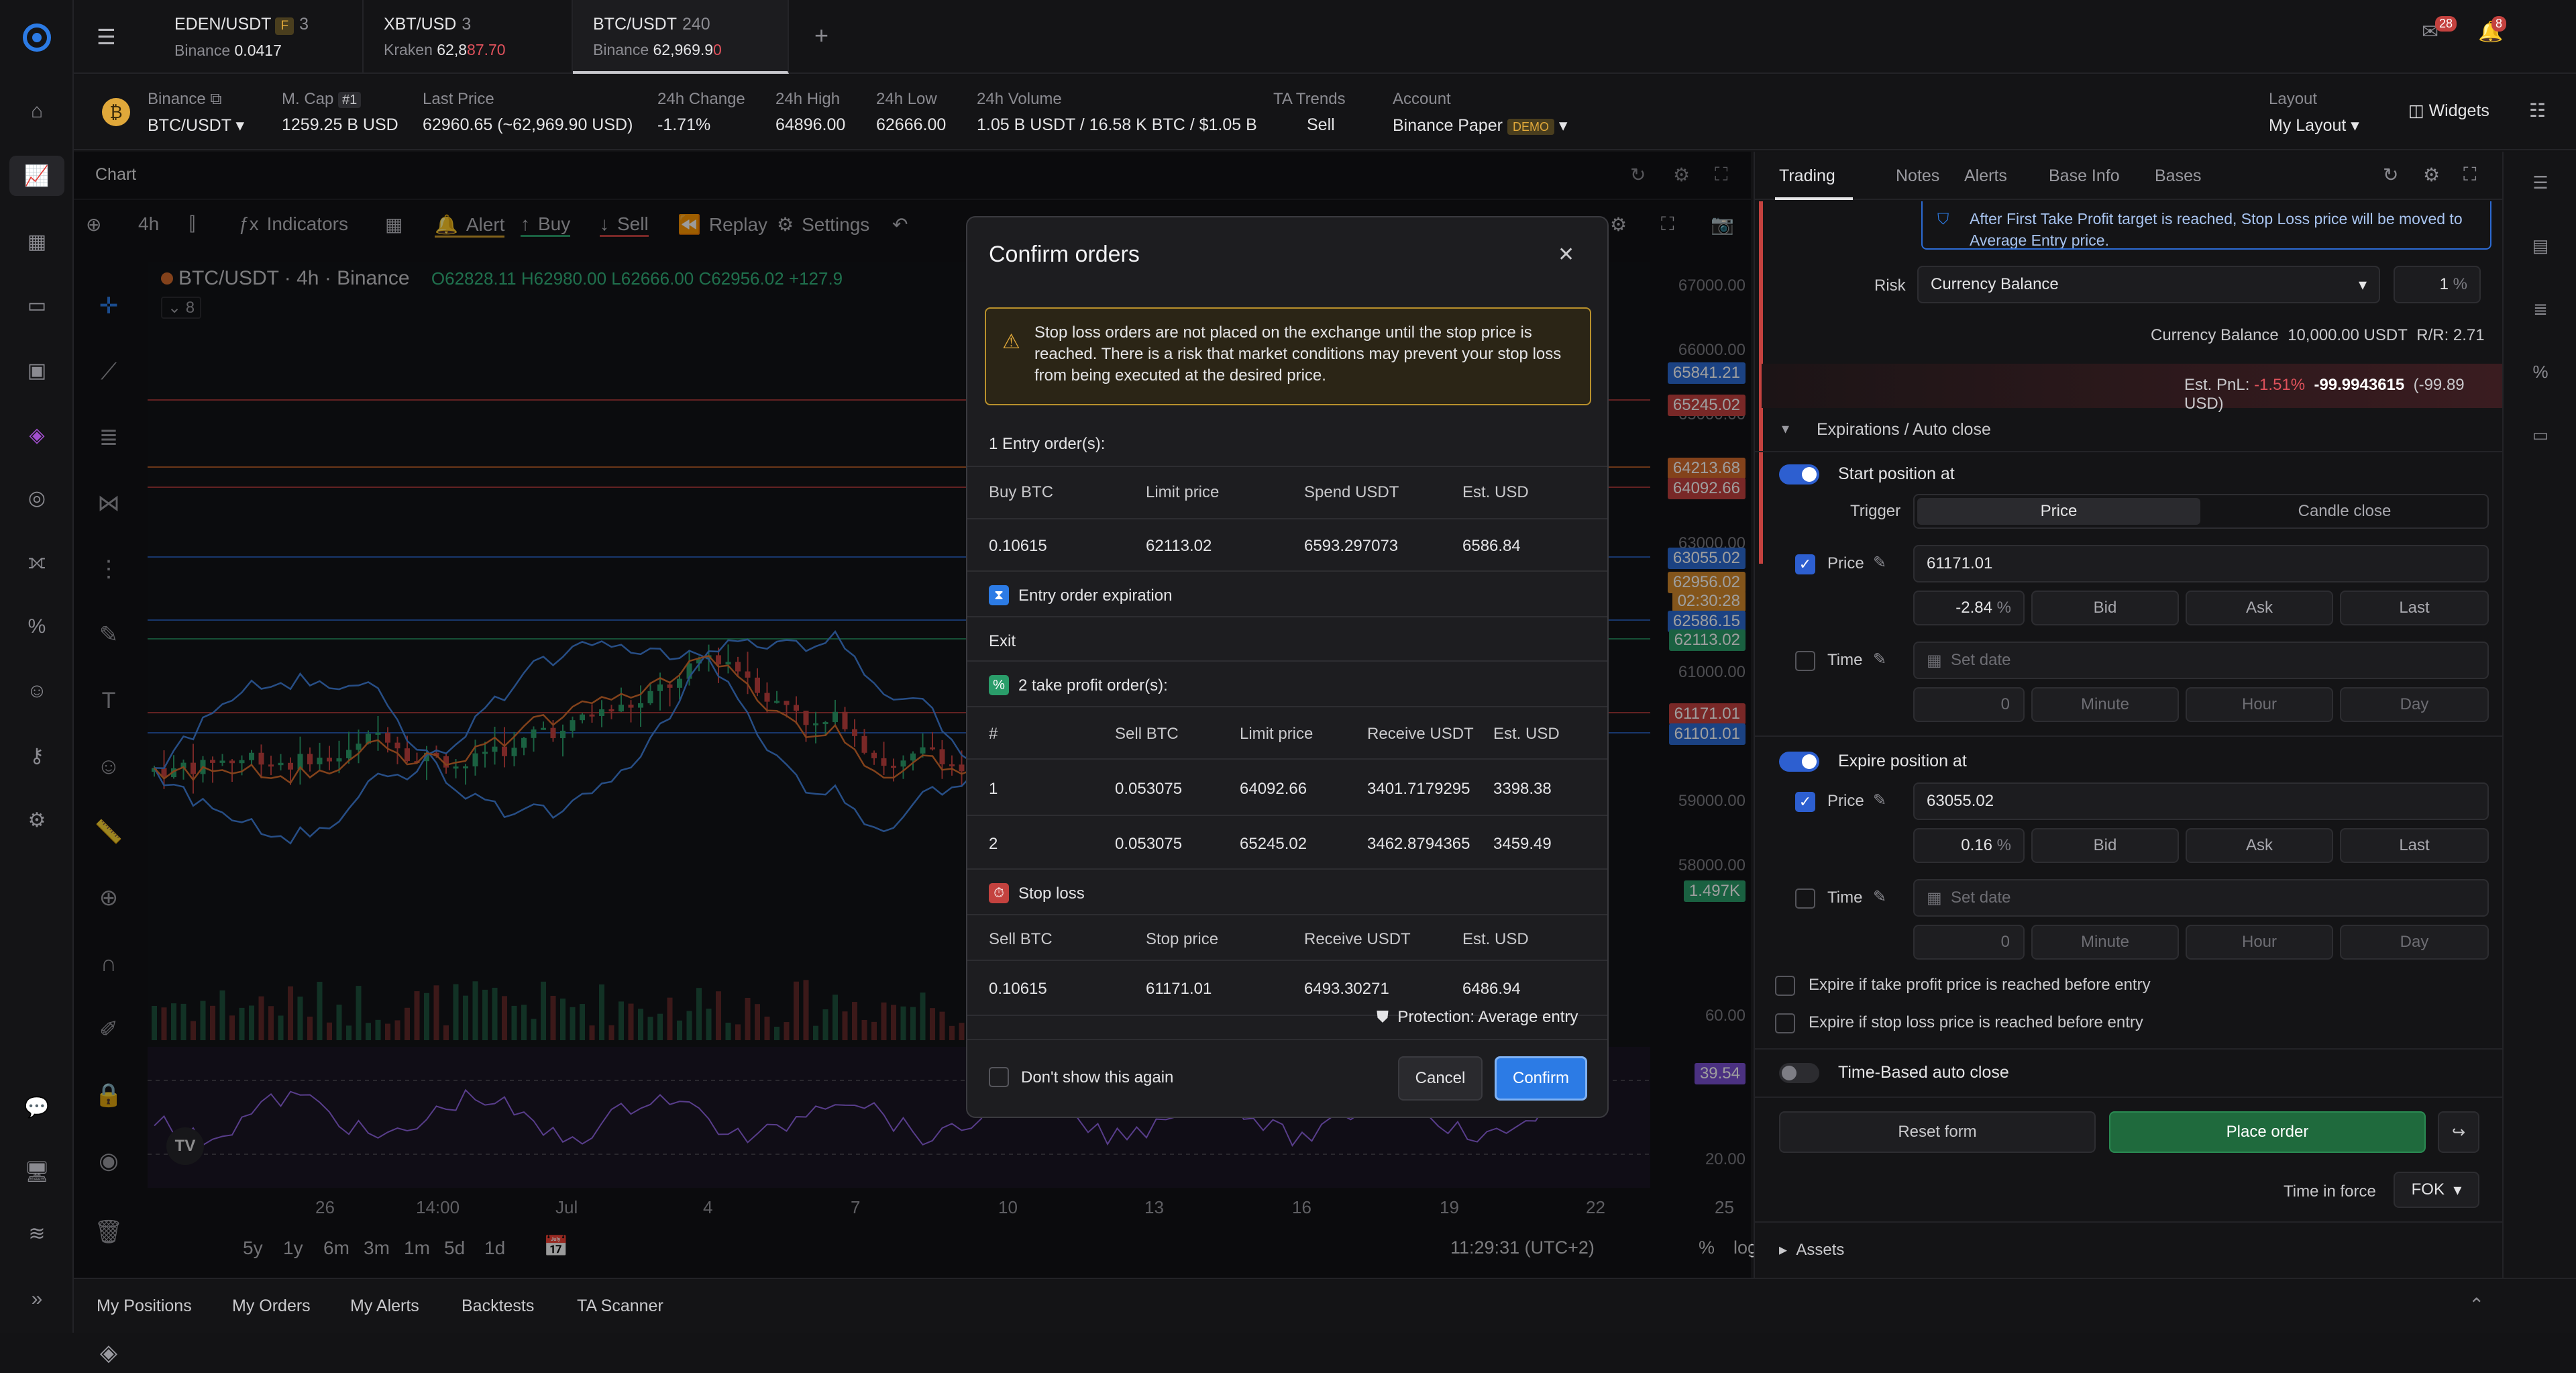 The image size is (2576, 1373). I want to click on share-icon: ↪, so click(2458, 1132).